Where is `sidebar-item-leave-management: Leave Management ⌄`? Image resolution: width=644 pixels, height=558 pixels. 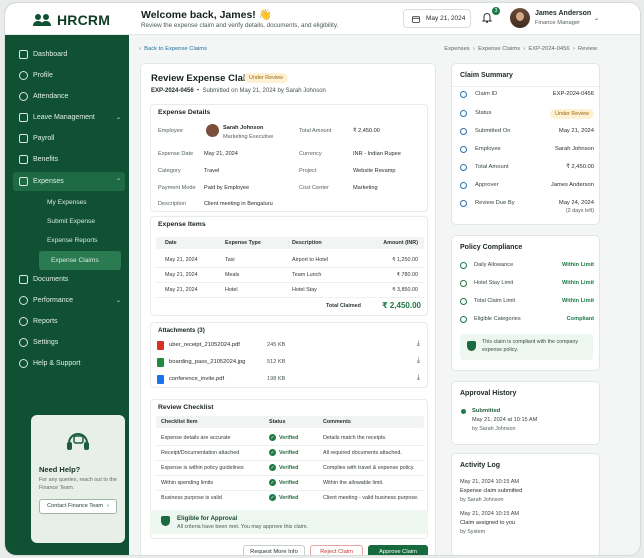 sidebar-item-leave-management: Leave Management ⌄ is located at coordinates (69, 117).